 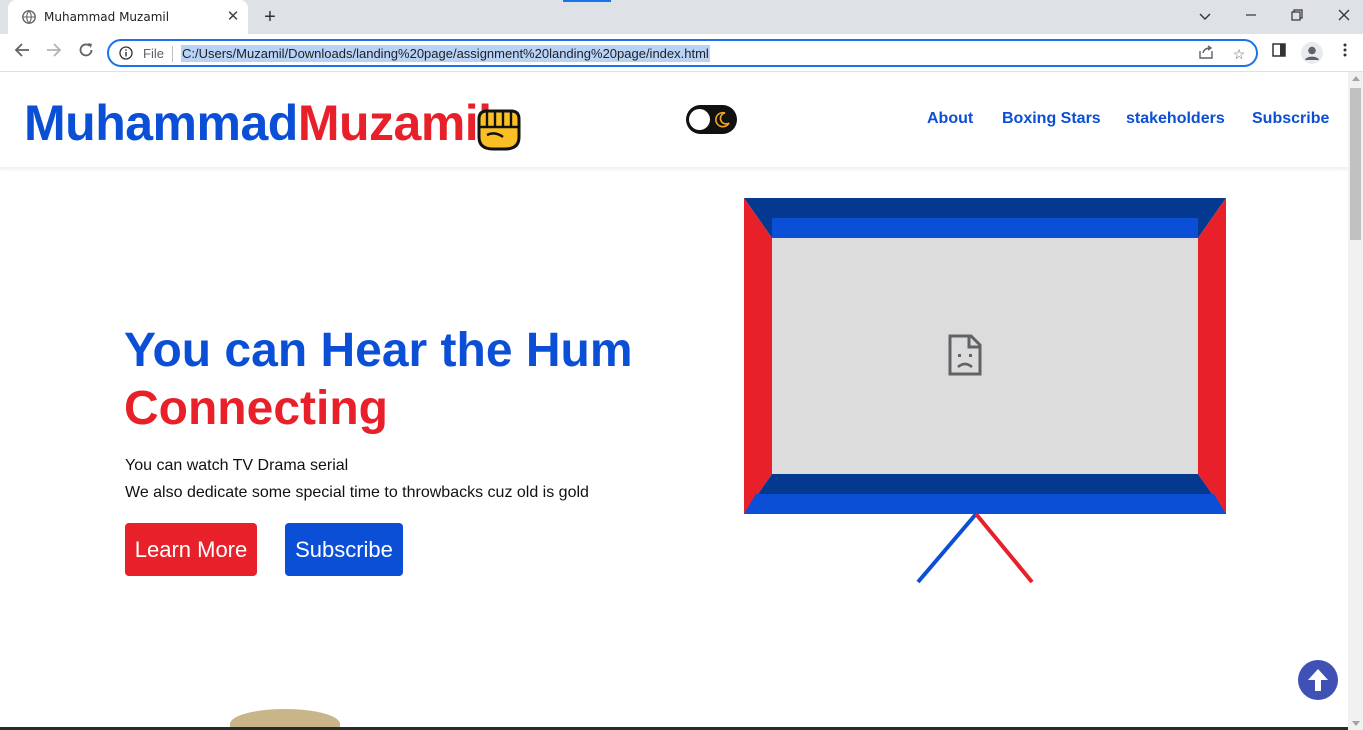 I want to click on logo-first-name: Muhammad, so click(x=161, y=123).